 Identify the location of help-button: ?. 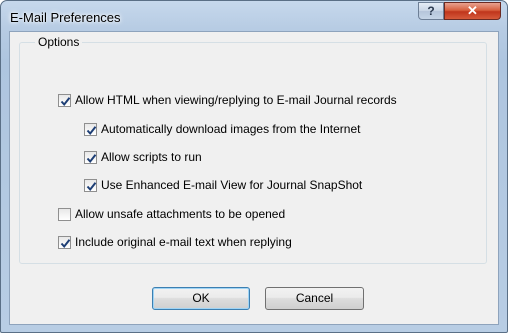
(431, 11).